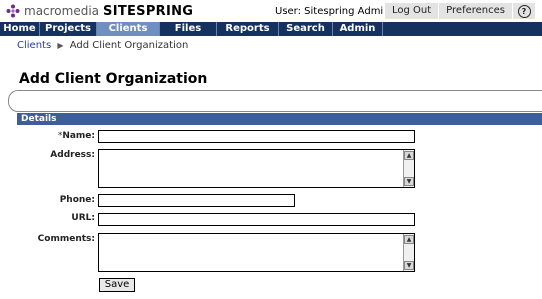  Describe the element at coordinates (68, 29) in the screenshot. I see `tab-projects: Projects` at that location.